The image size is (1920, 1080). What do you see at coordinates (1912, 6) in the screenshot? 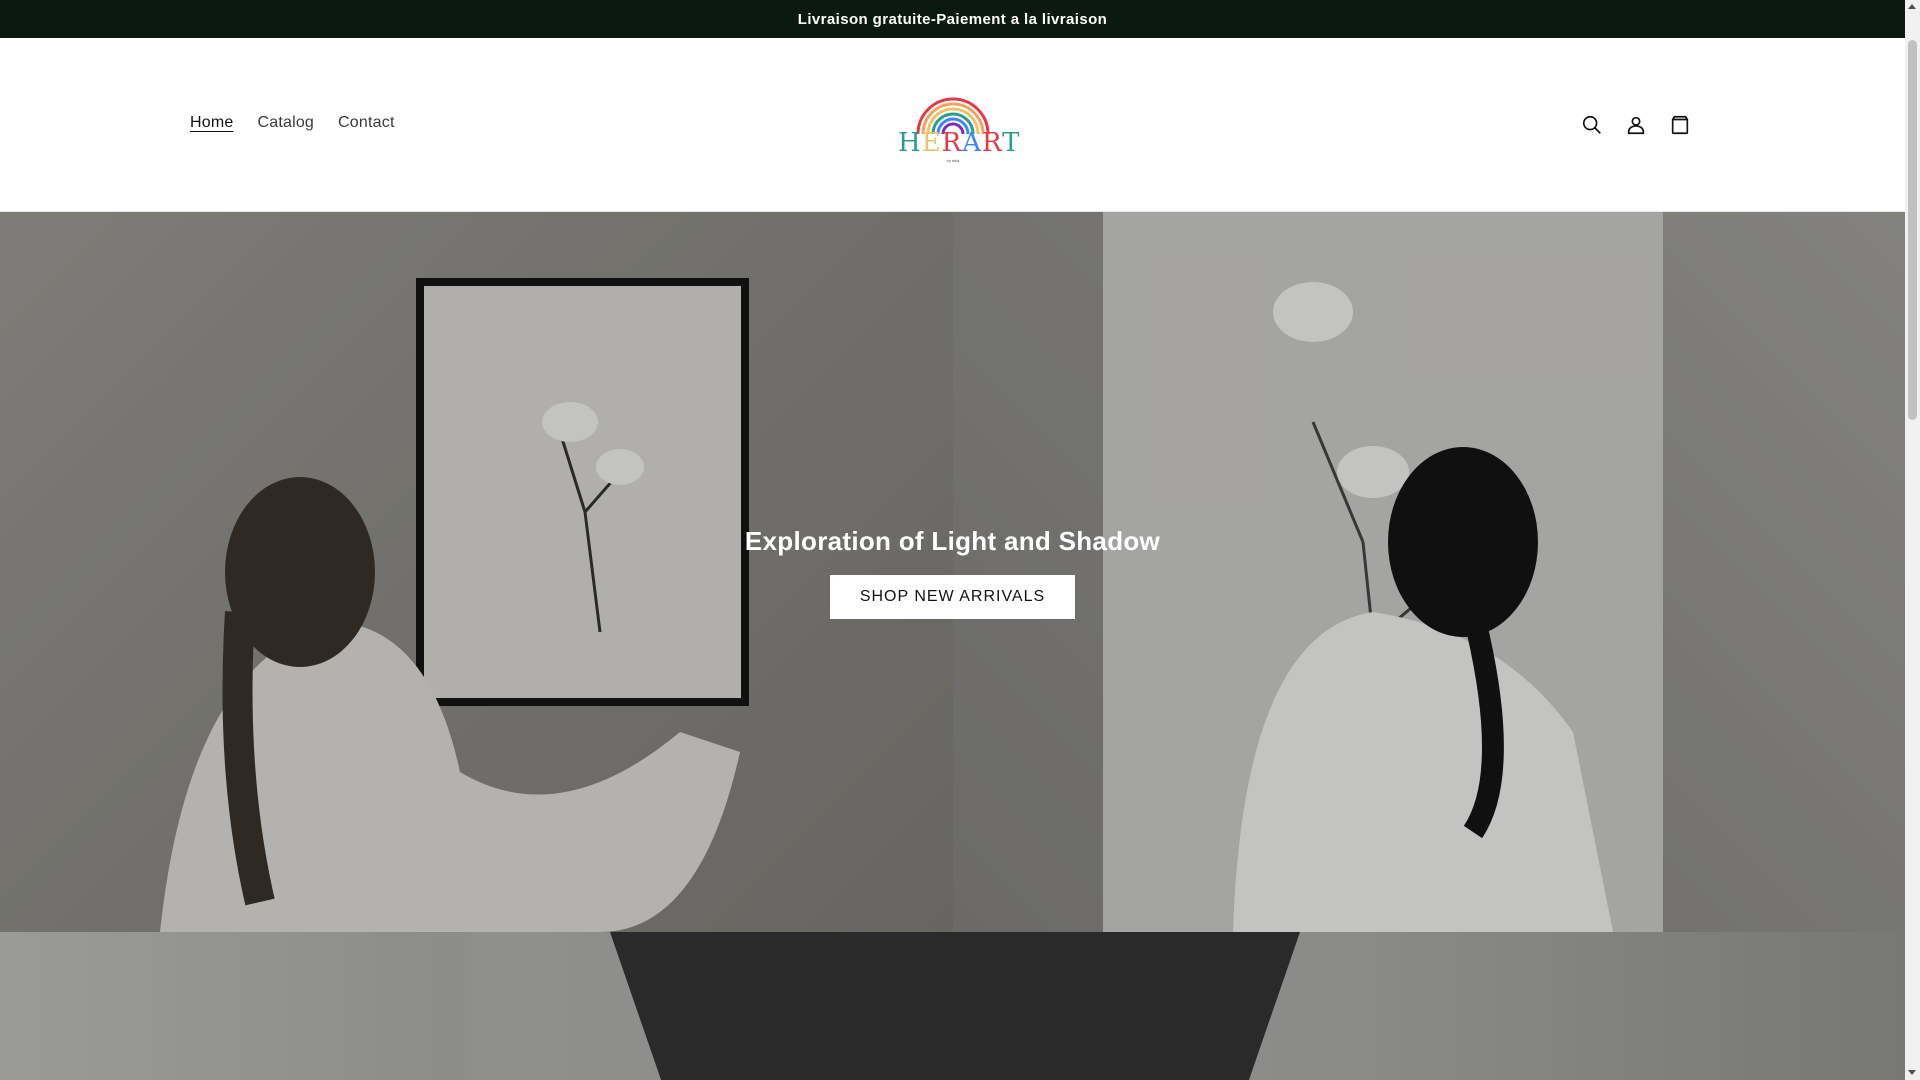
I see `scroll-up-icon` at bounding box center [1912, 6].